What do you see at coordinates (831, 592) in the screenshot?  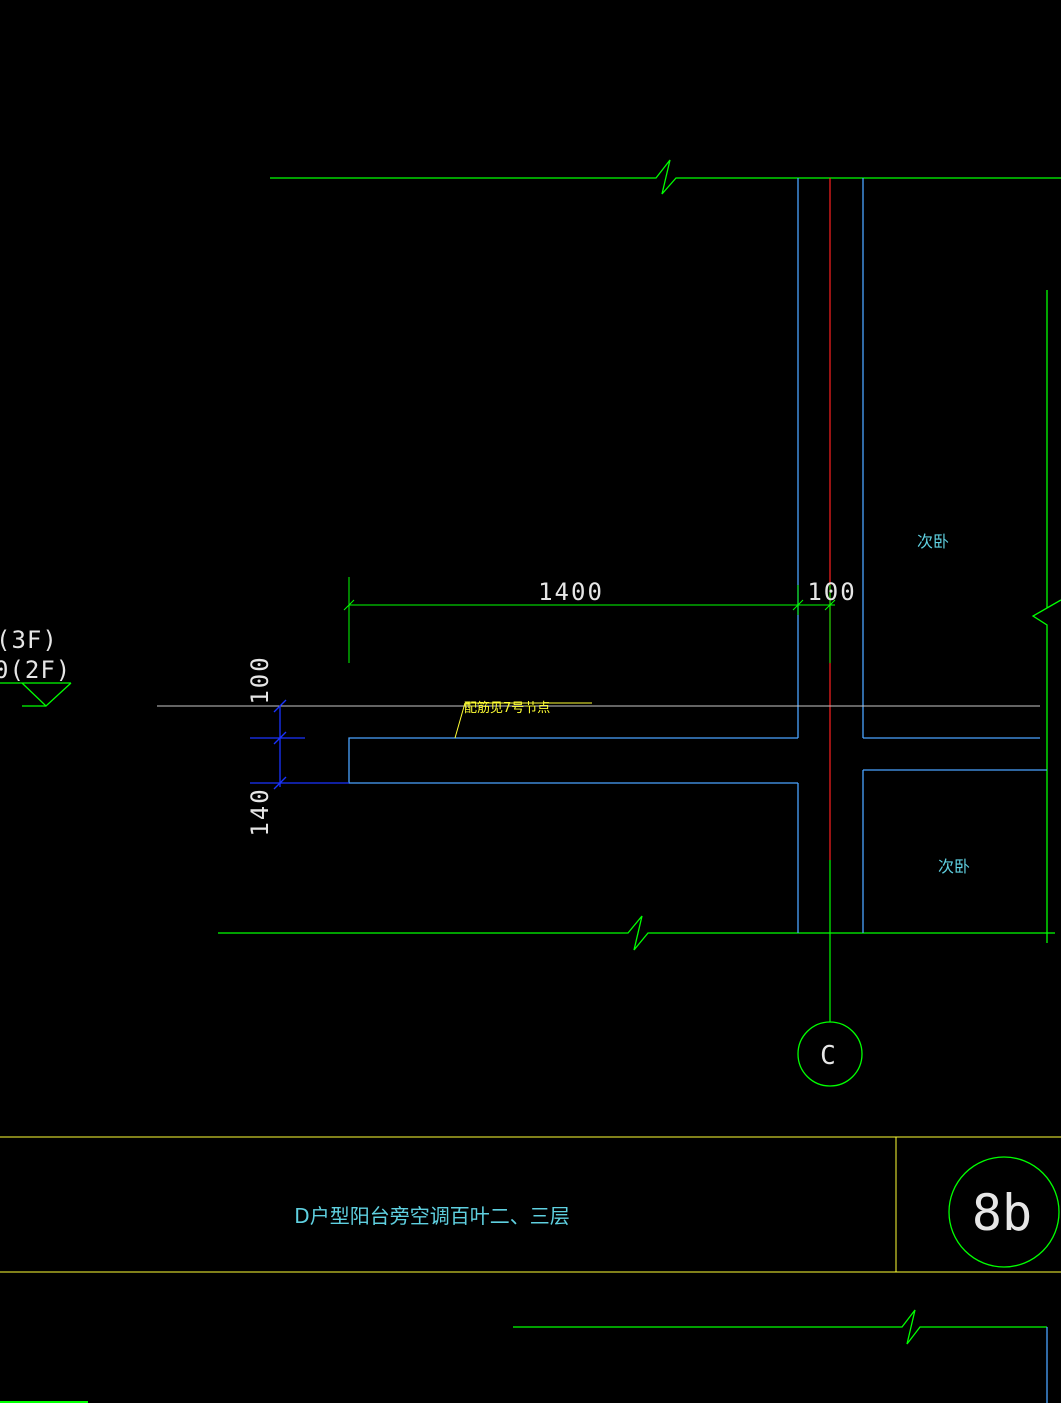 I see `dimension-100-horizontal: 100` at bounding box center [831, 592].